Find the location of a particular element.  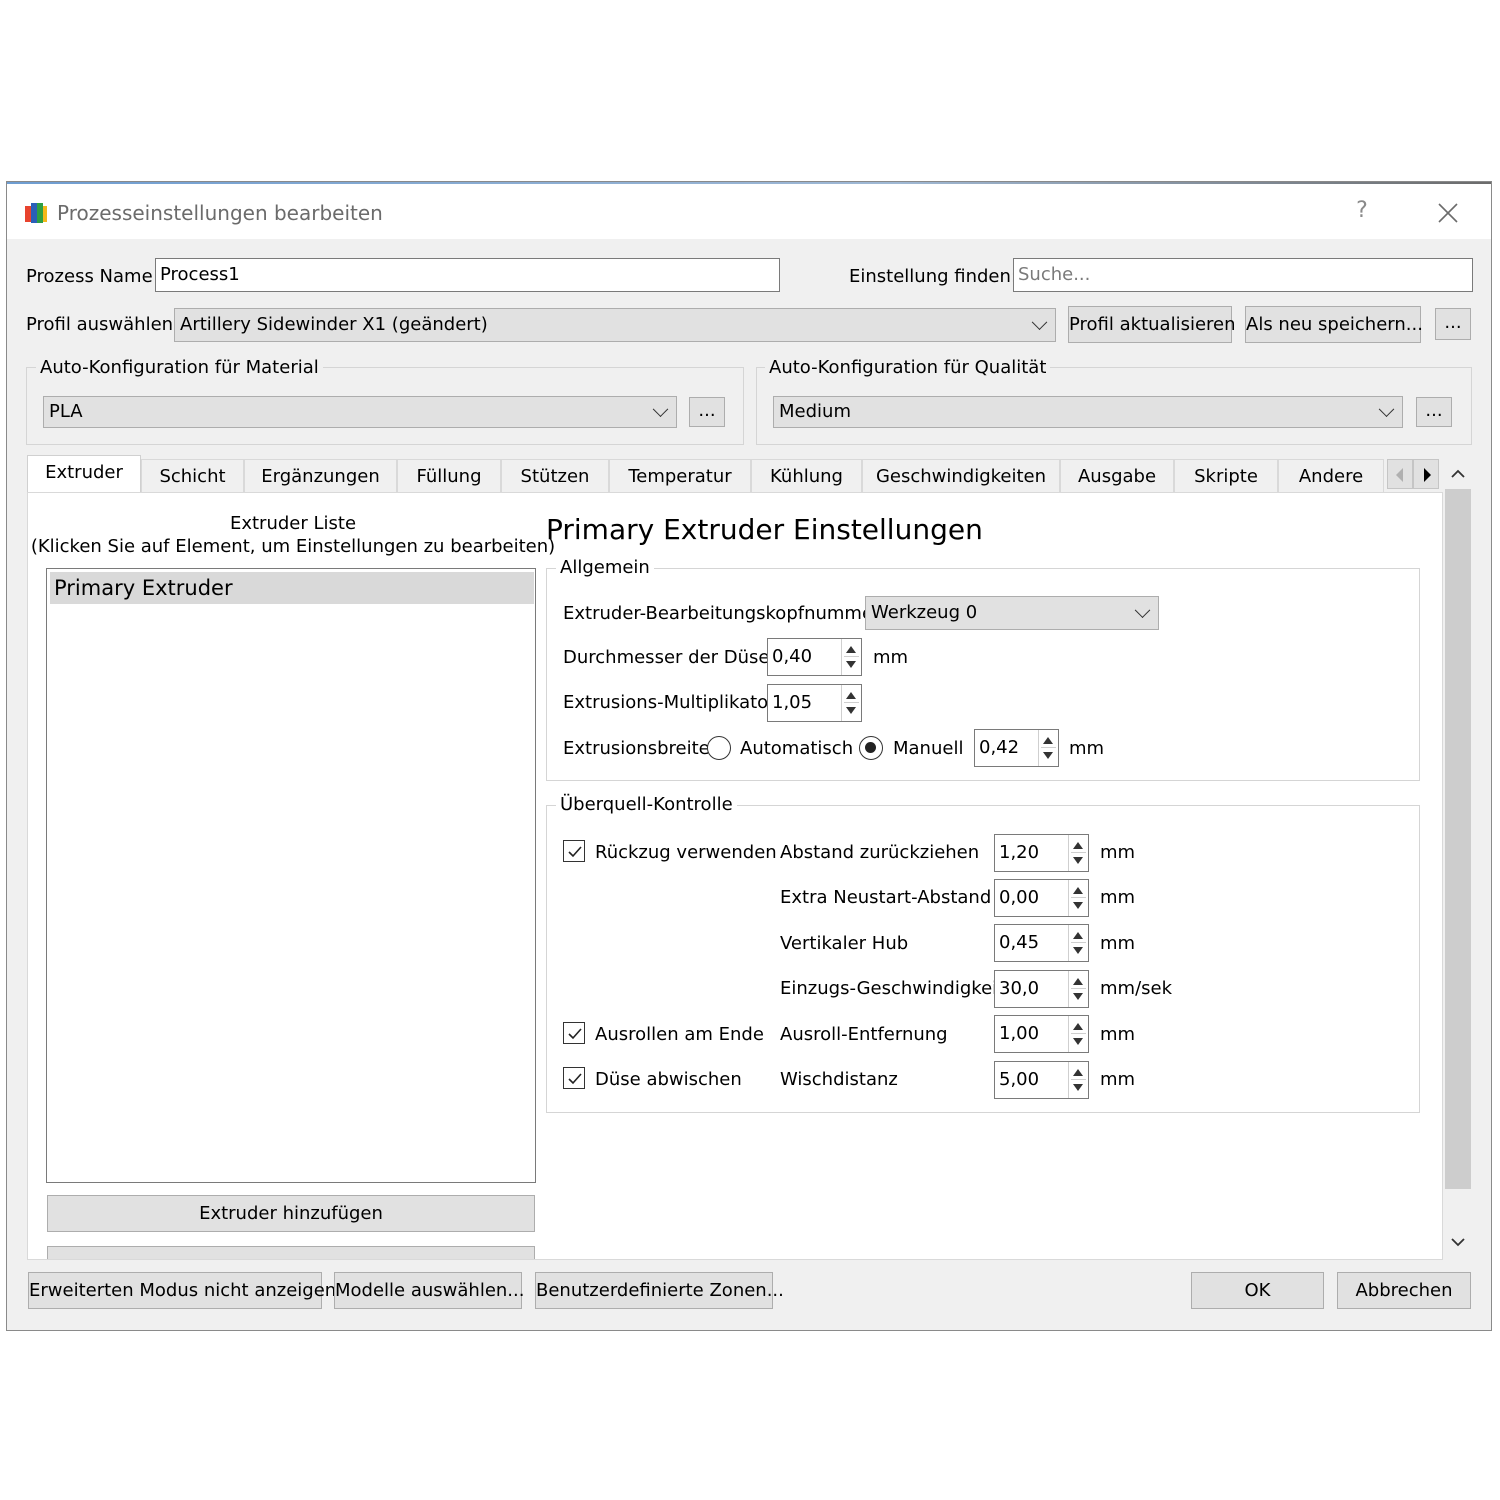

close-icon is located at coordinates (1448, 213).